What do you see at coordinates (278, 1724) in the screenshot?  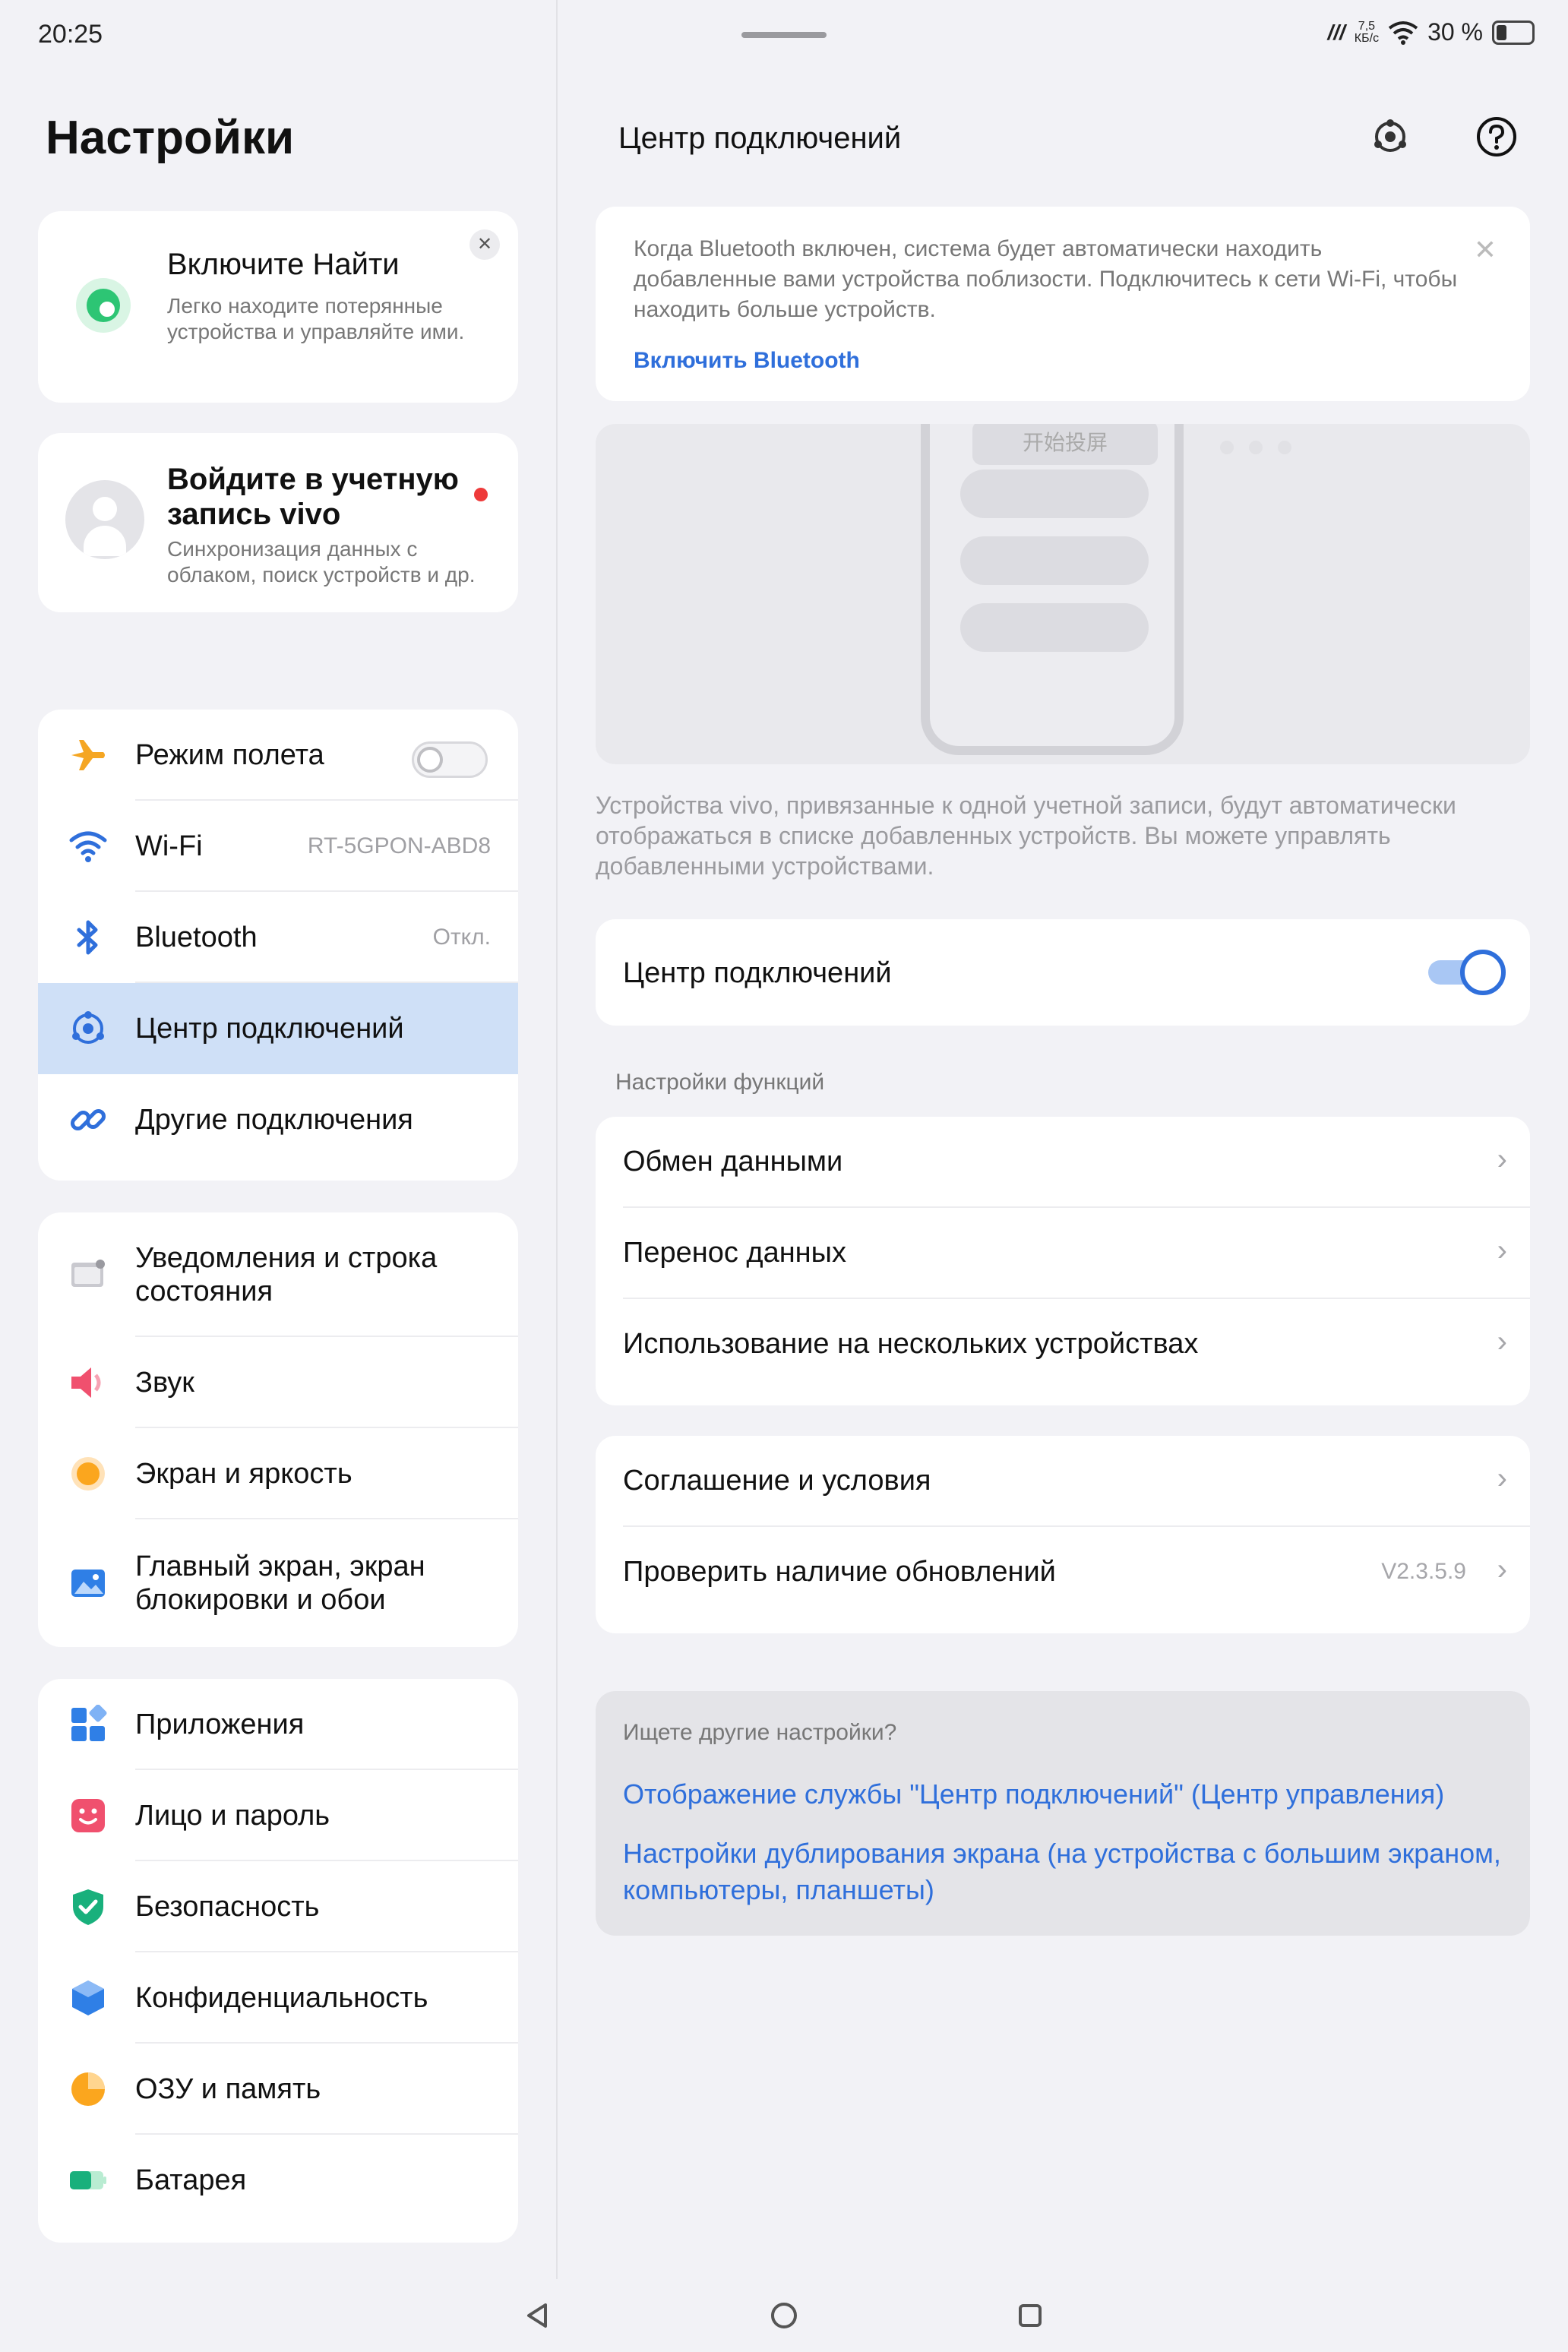 I see `sidebar-item-apps: Приложения` at bounding box center [278, 1724].